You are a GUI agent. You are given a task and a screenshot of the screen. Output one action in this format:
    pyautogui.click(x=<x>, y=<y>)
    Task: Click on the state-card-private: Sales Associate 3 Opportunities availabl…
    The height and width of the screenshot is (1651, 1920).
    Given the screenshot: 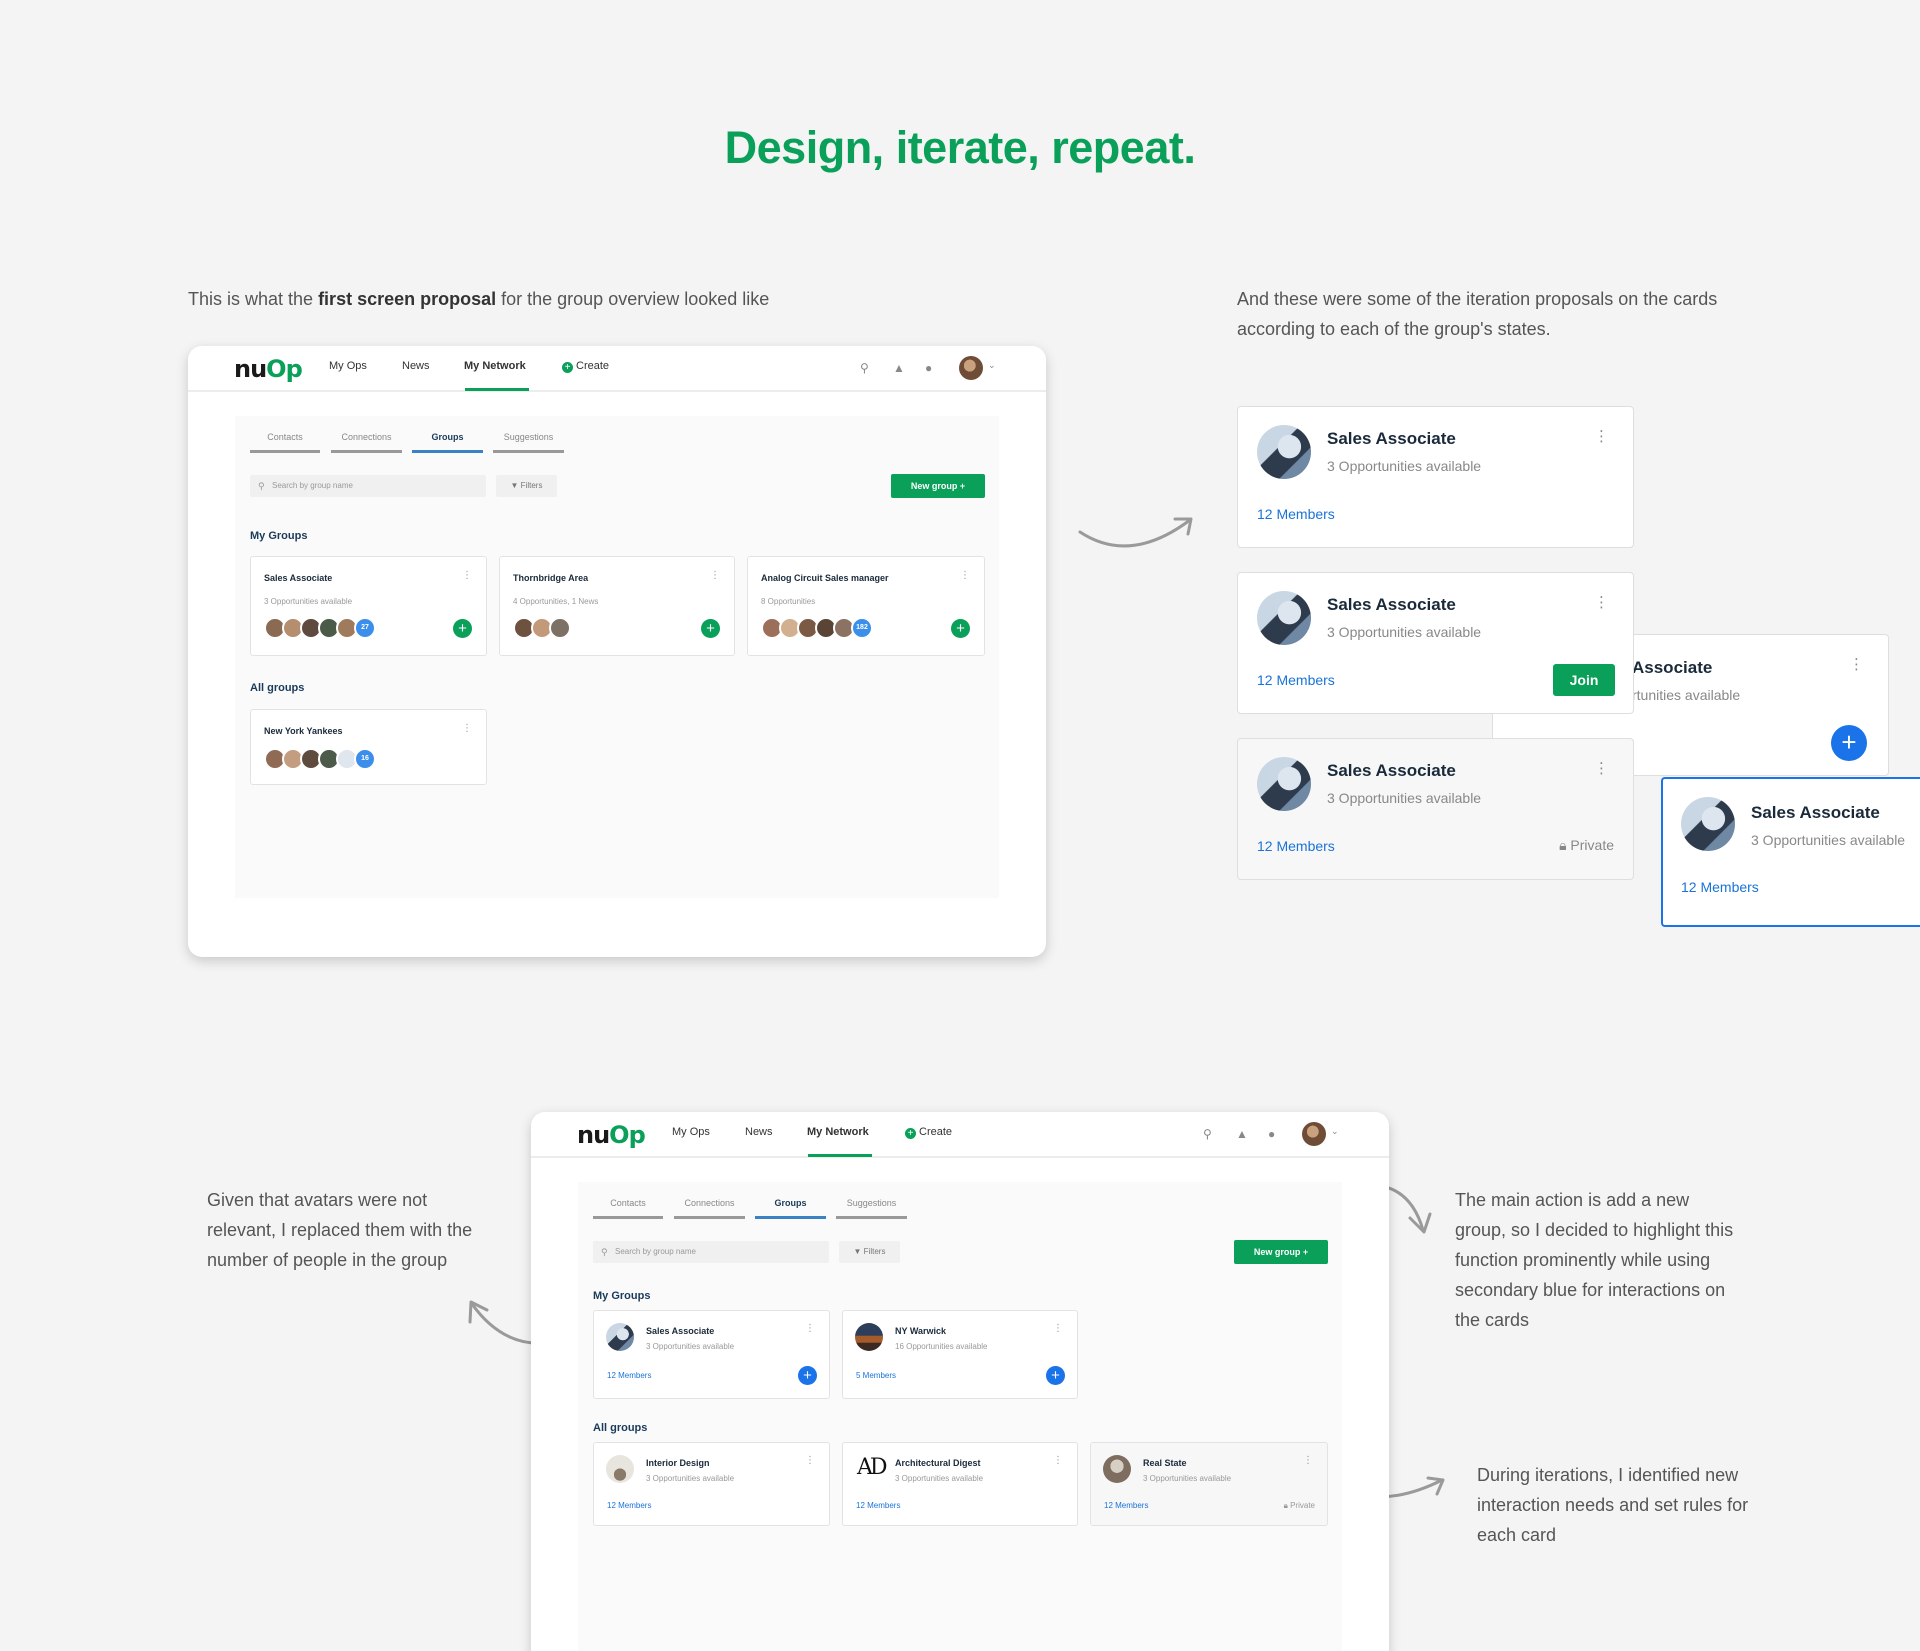 What is the action you would take?
    pyautogui.click(x=1435, y=809)
    